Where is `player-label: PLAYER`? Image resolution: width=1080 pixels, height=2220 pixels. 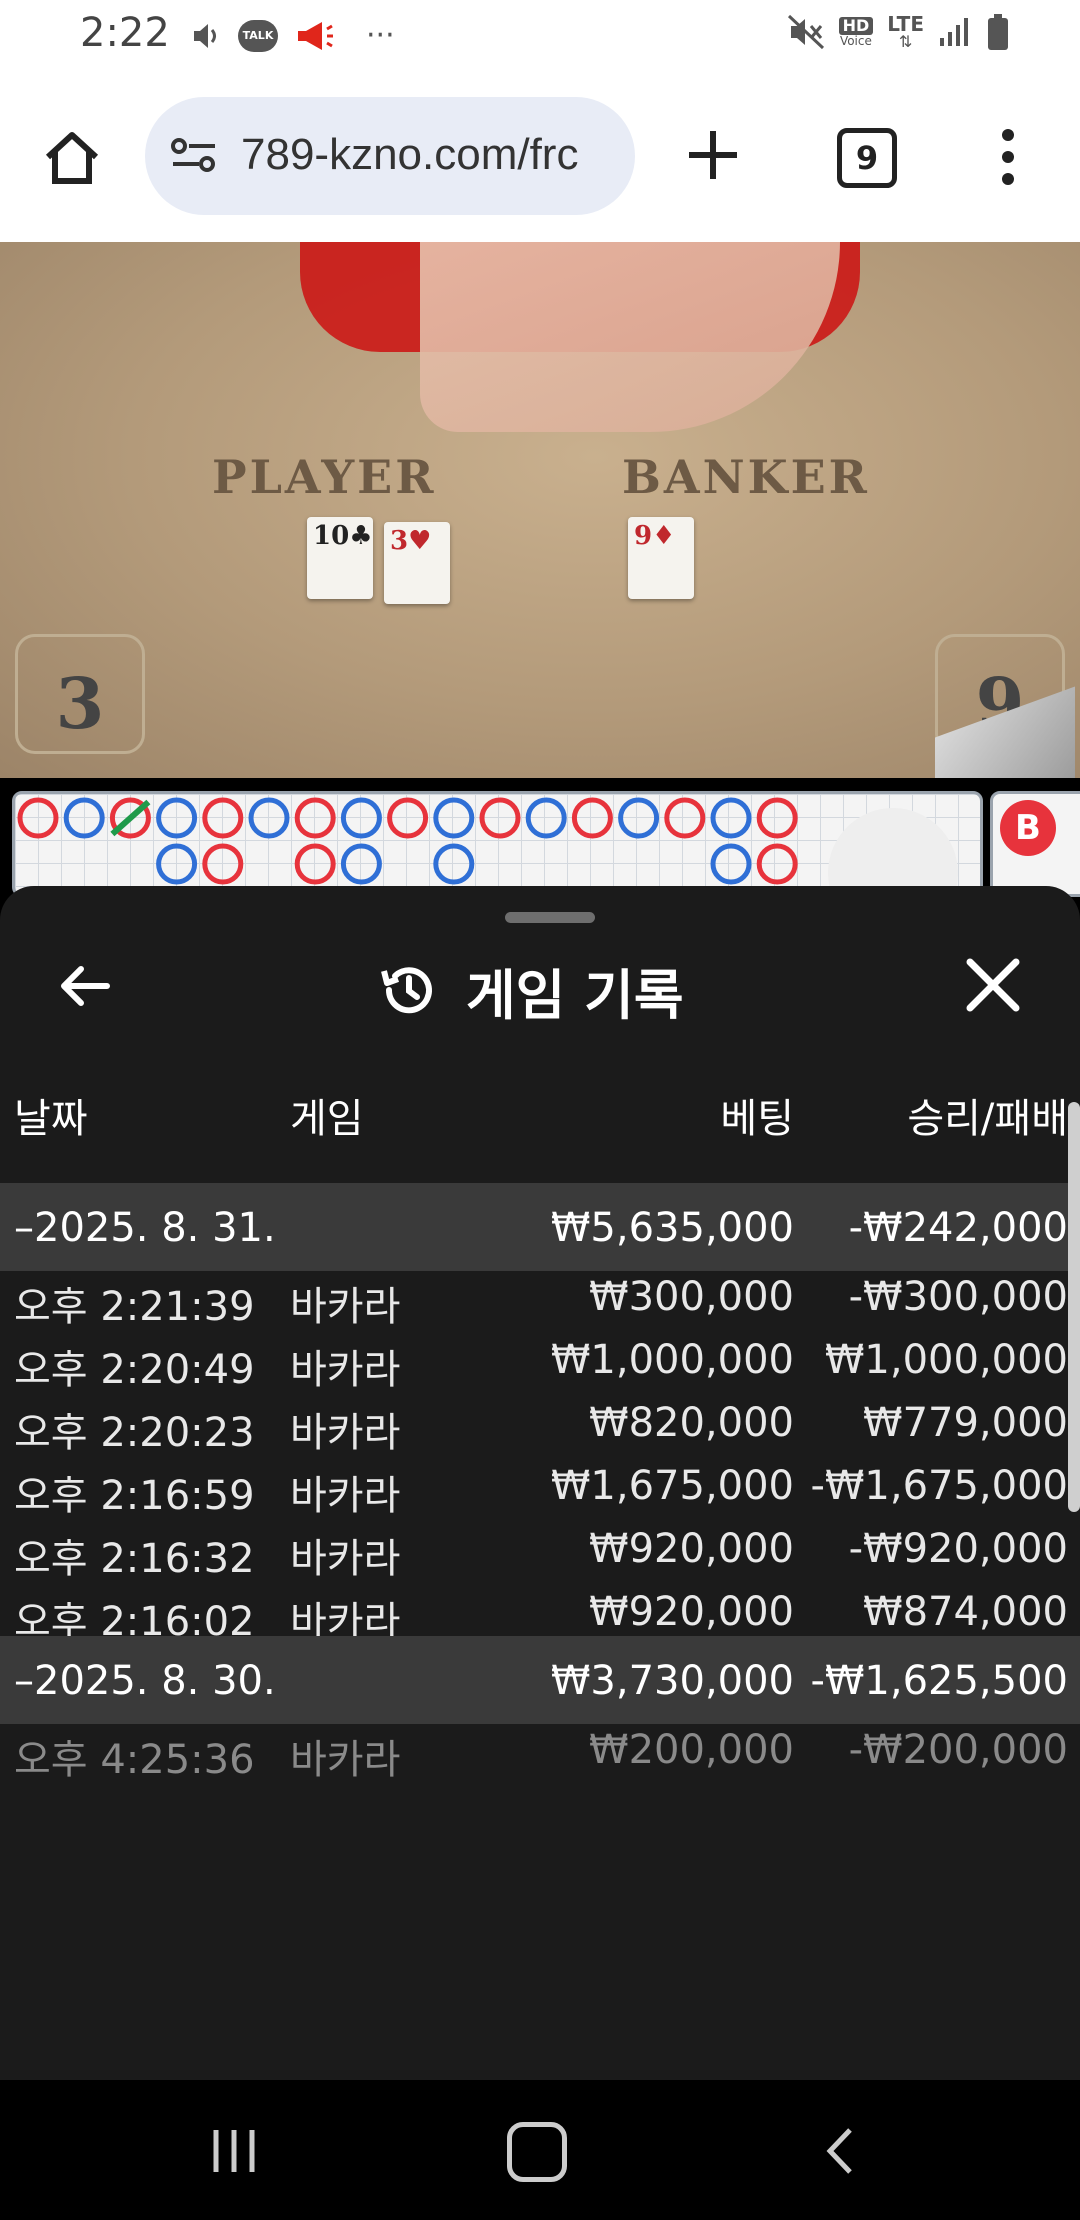 player-label: PLAYER is located at coordinates (324, 477).